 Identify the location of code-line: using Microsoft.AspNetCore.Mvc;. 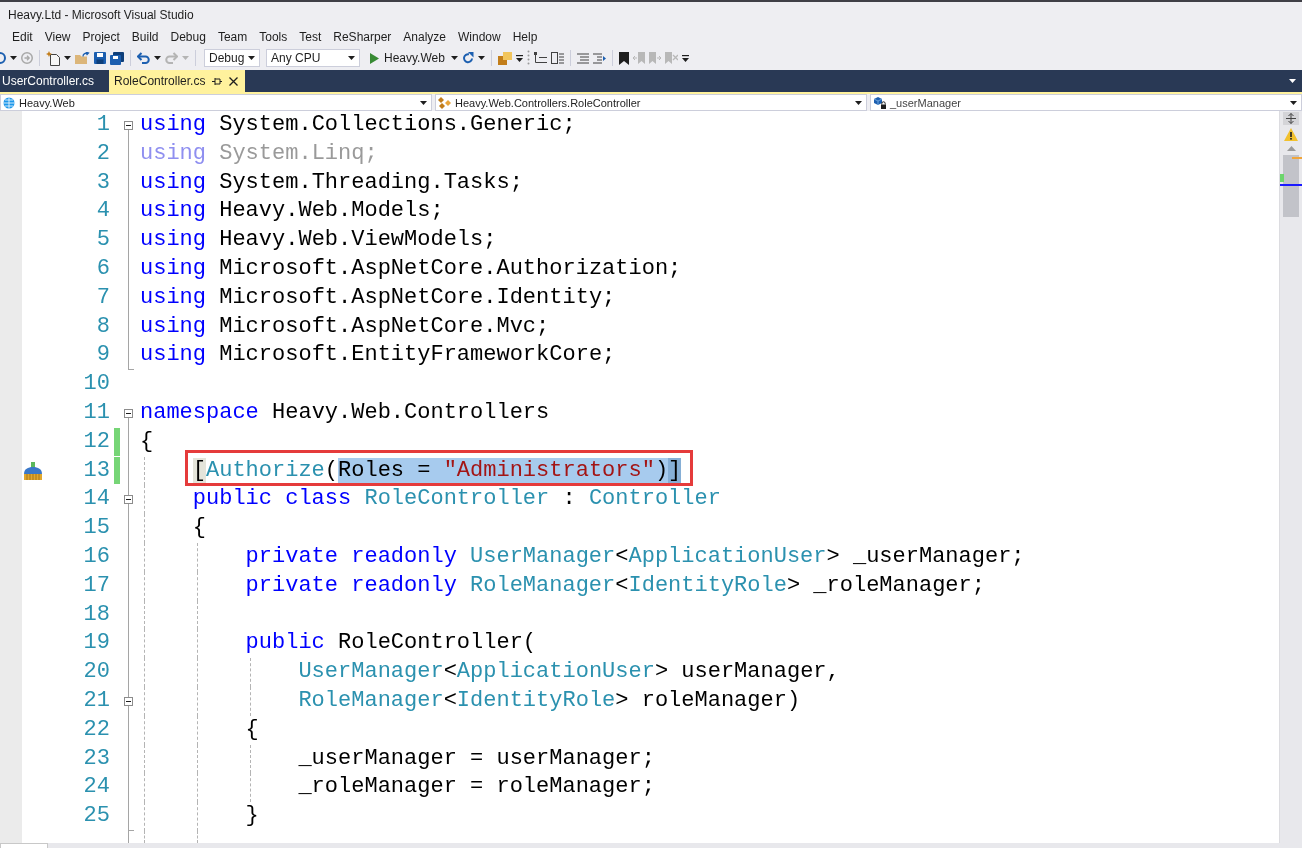
(345, 326).